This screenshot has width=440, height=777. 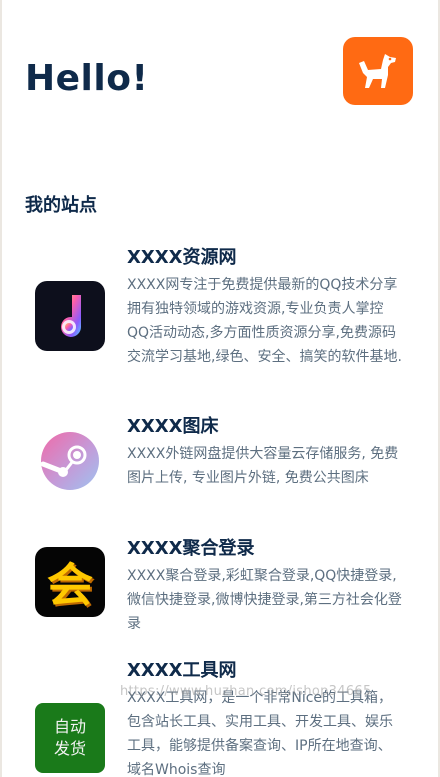 What do you see at coordinates (182, 669) in the screenshot?
I see `site-name: XXXX工具网` at bounding box center [182, 669].